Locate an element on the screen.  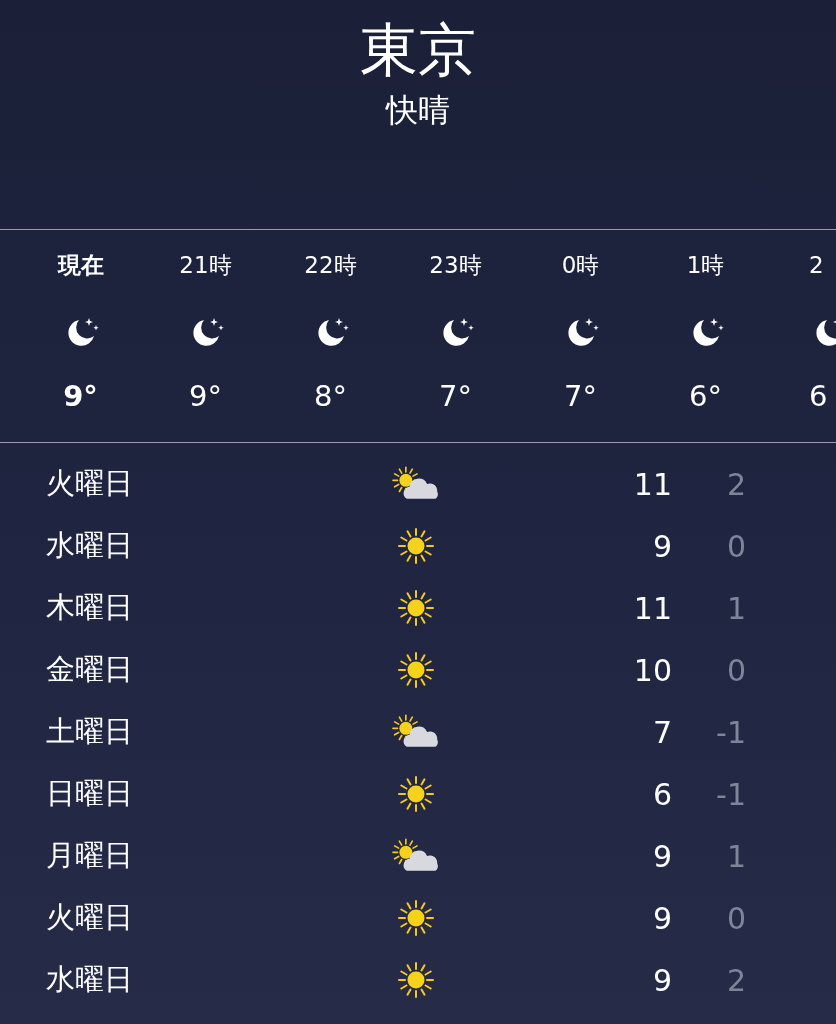
high-temperature: 10 is located at coordinates (652, 670).